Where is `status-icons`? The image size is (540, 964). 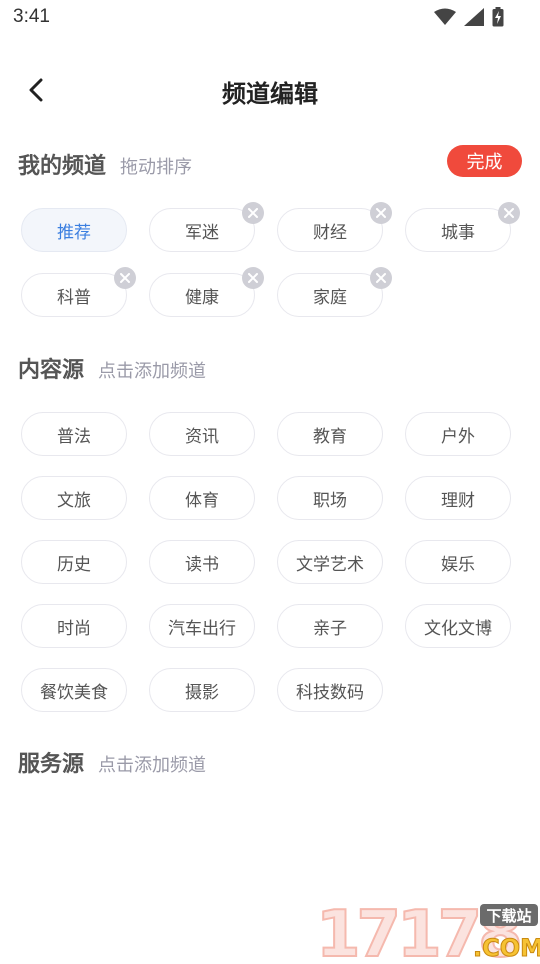
status-icons is located at coordinates (469, 17).